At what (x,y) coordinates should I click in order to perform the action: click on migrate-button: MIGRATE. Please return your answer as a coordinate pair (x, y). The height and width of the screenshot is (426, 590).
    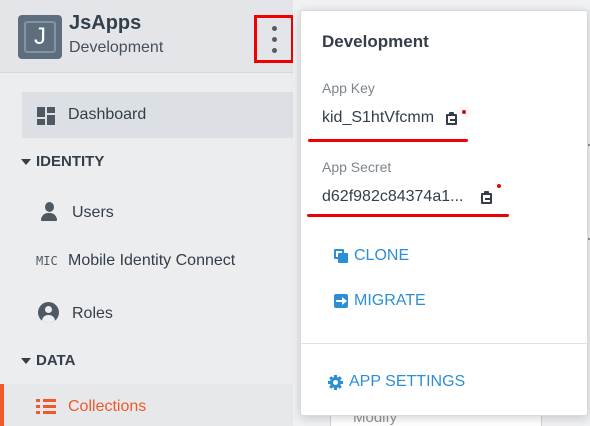
    Looking at the image, I should click on (380, 301).